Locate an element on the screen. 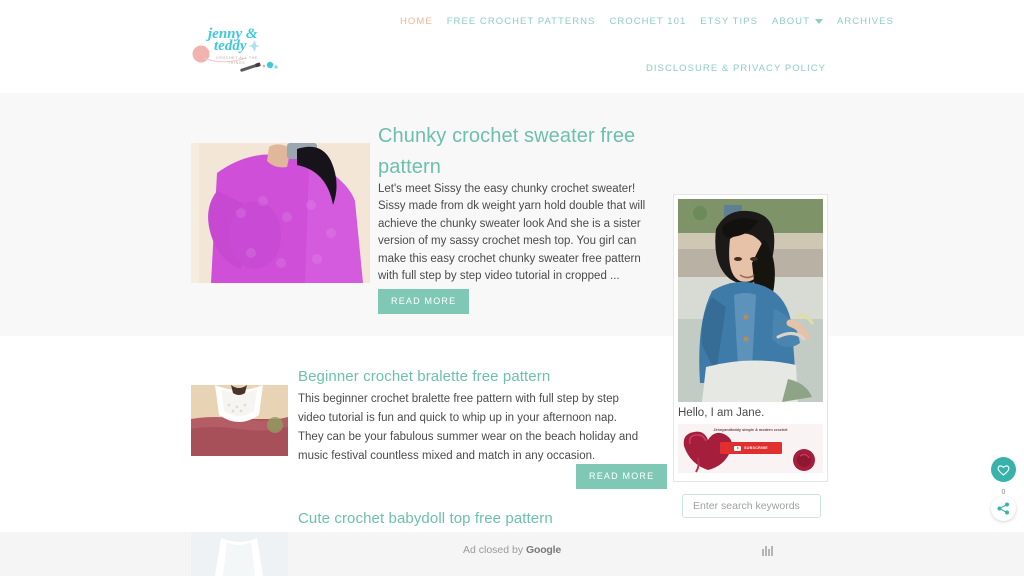 This screenshot has height=576, width=1024. chevron-down-icon is located at coordinates (818, 21).